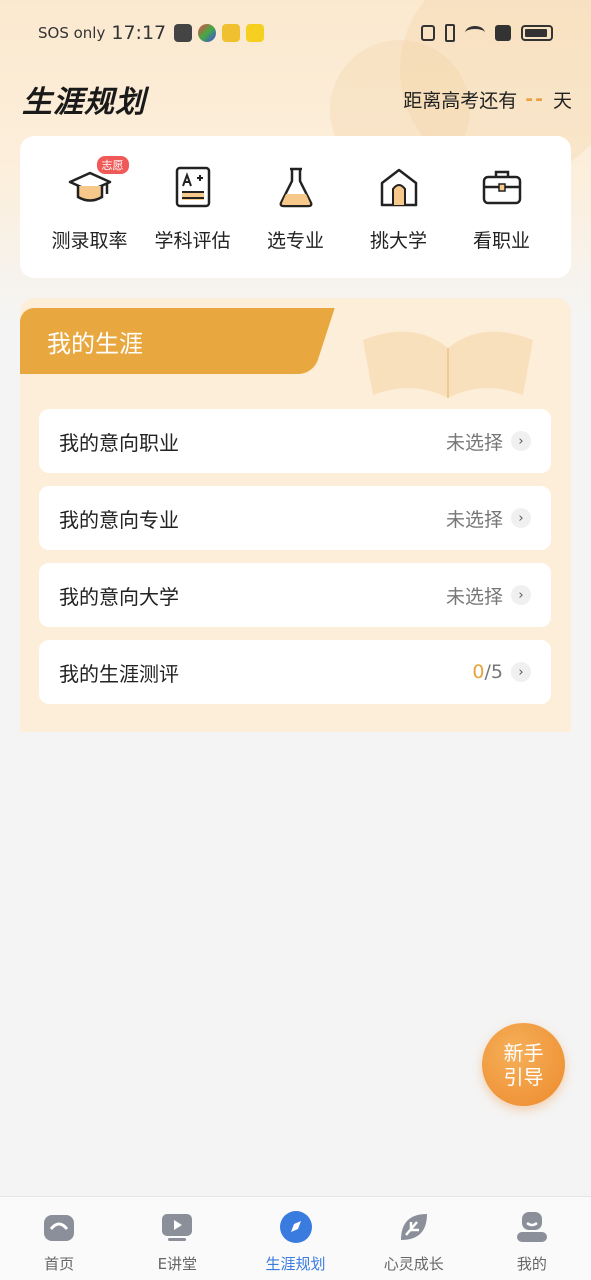 The height and width of the screenshot is (1280, 591). Describe the element at coordinates (428, 33) in the screenshot. I see `nfc-icon` at that location.